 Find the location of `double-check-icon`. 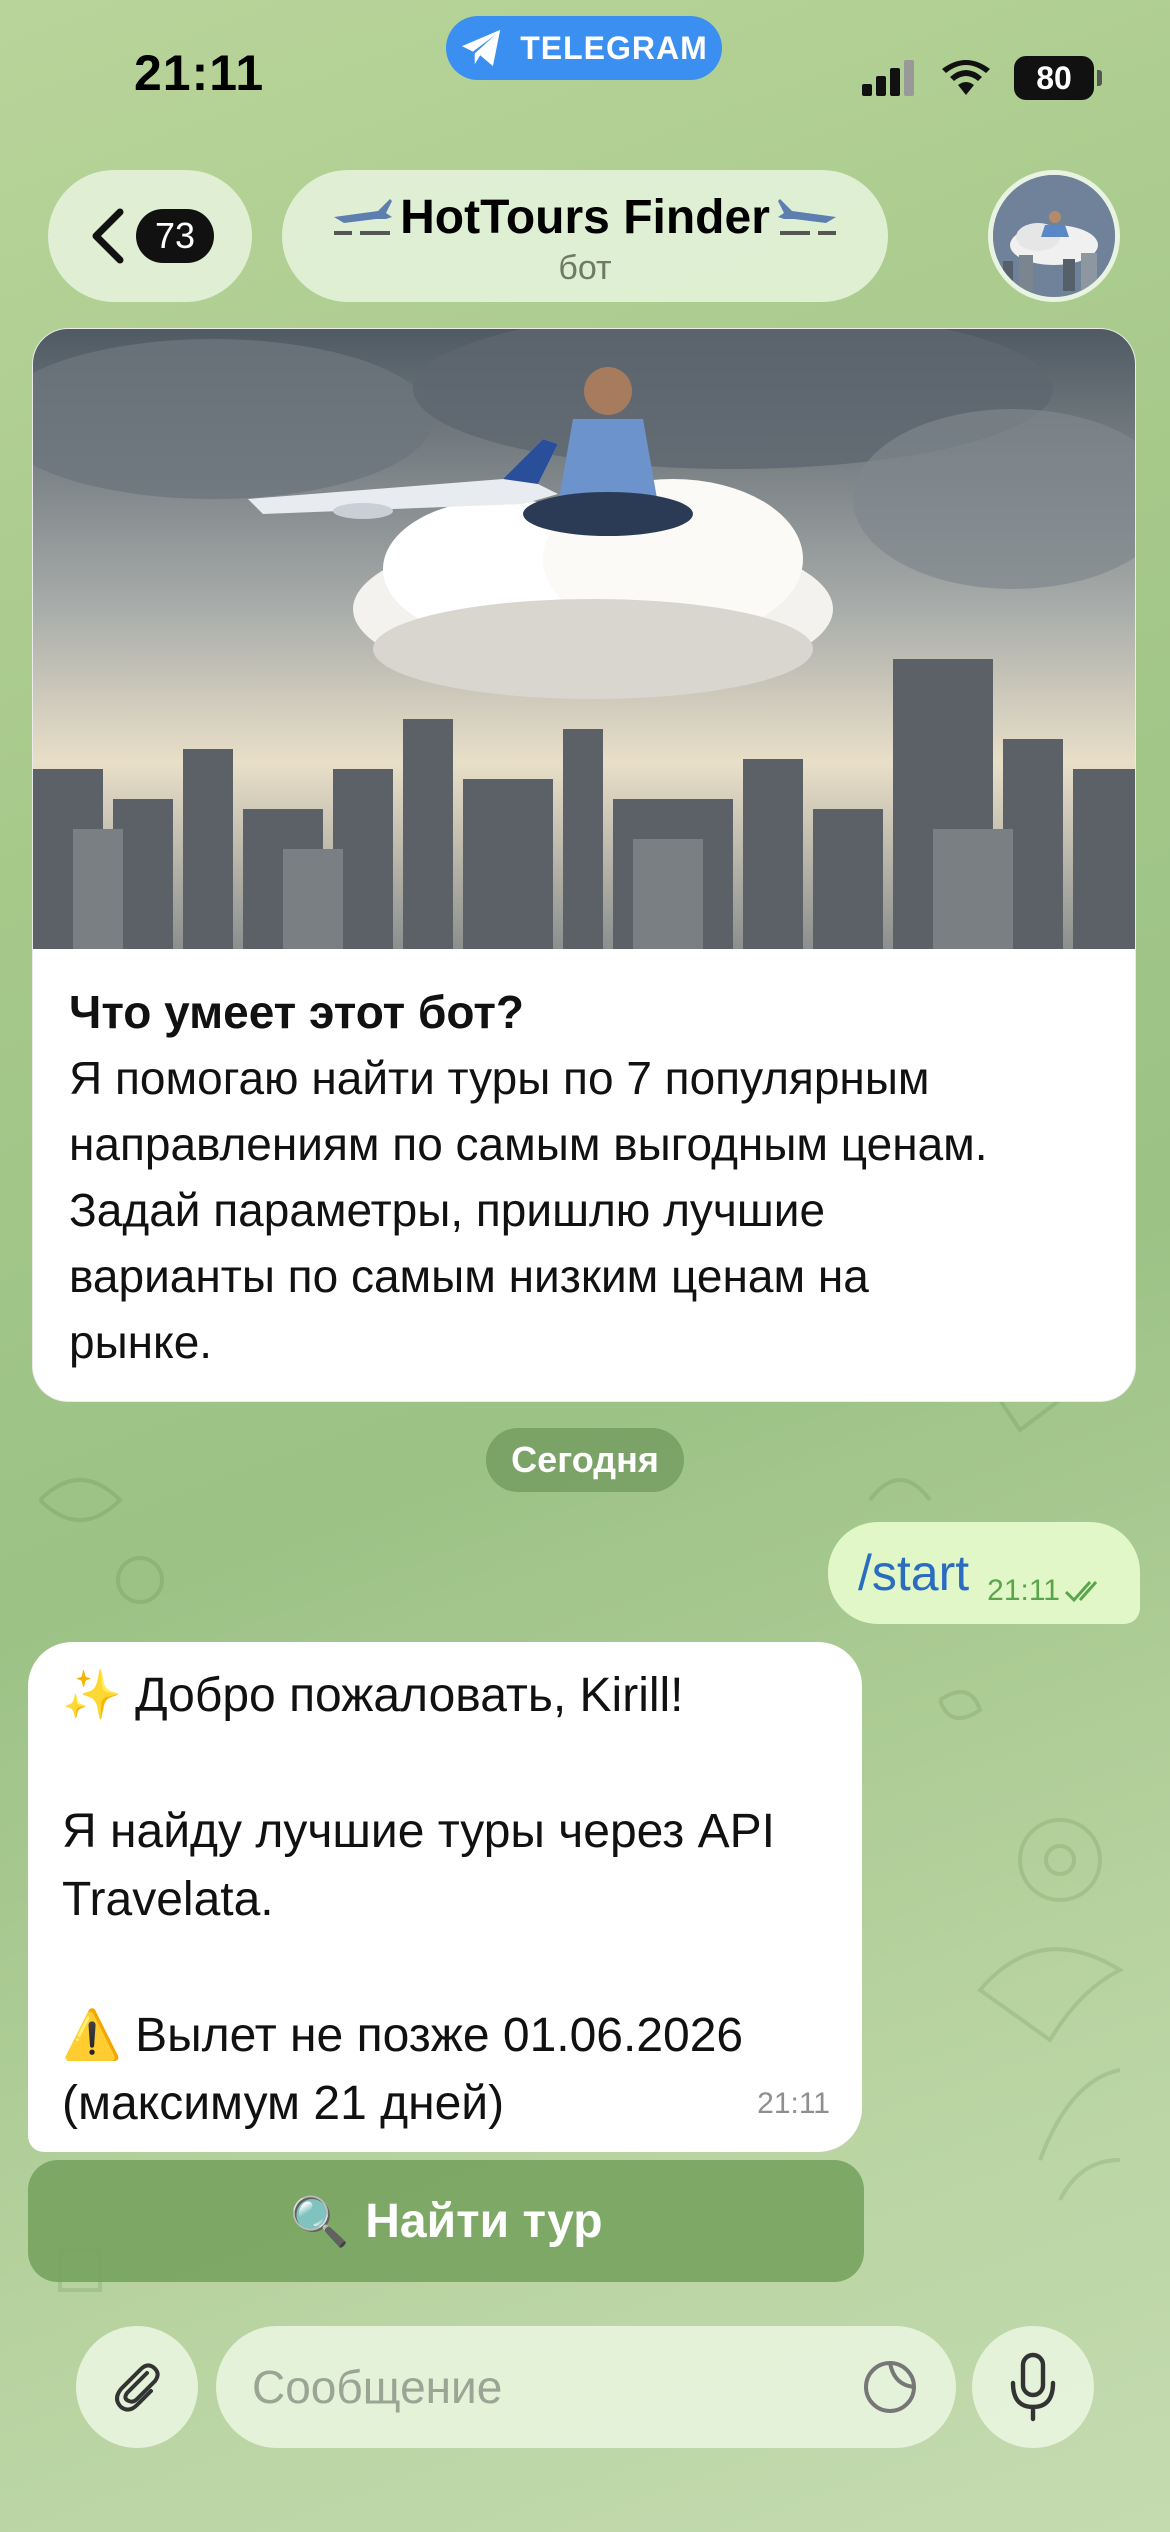

double-check-icon is located at coordinates (1081, 1592).